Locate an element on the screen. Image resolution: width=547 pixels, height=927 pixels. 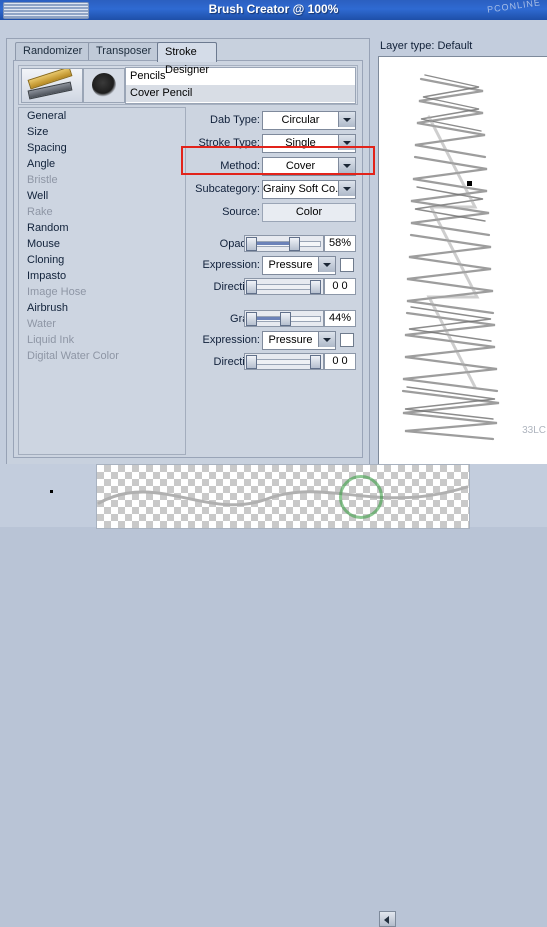
tab-stroke-designer: Stroke Designer is located at coordinates (187, 59).